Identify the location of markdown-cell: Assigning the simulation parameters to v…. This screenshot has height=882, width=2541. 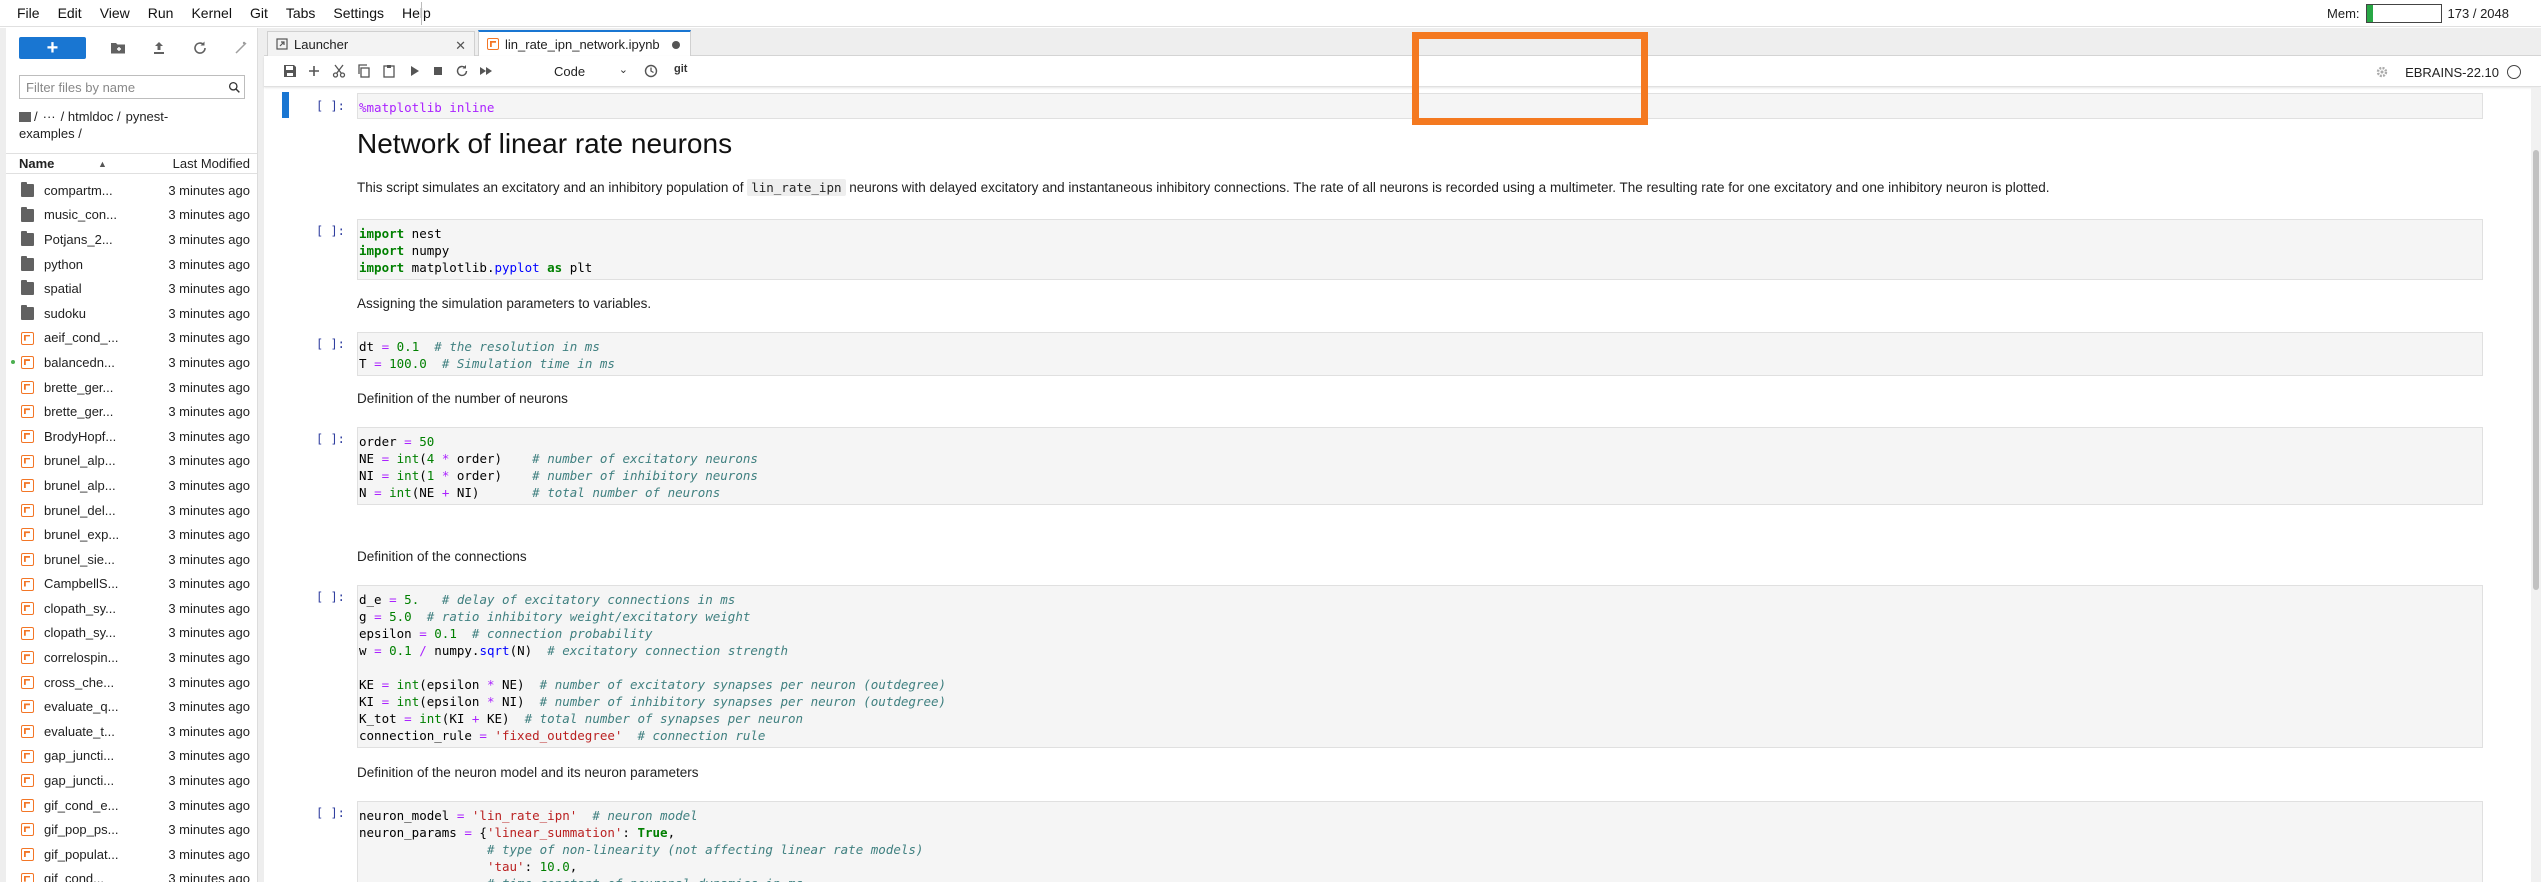
(1420, 304).